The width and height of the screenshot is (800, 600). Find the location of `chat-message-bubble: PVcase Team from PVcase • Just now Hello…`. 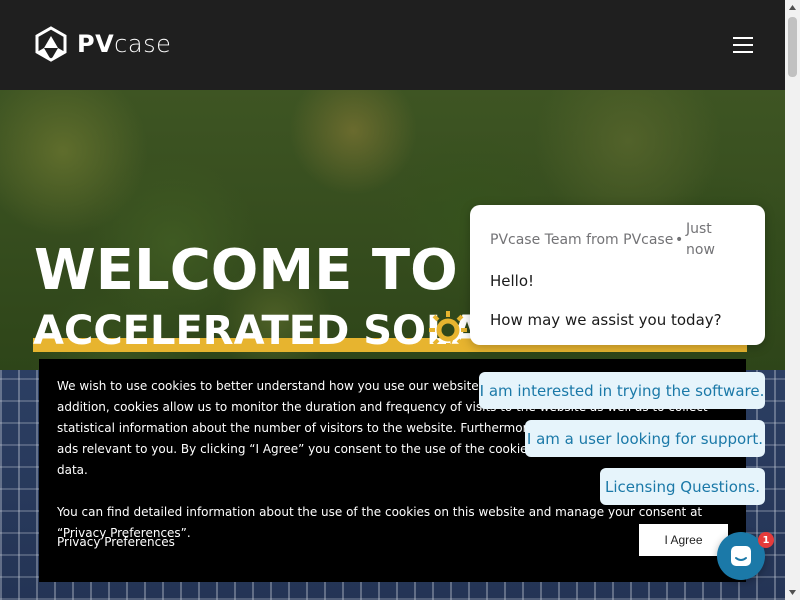

chat-message-bubble: PVcase Team from PVcase • Just now Hello… is located at coordinates (617, 275).